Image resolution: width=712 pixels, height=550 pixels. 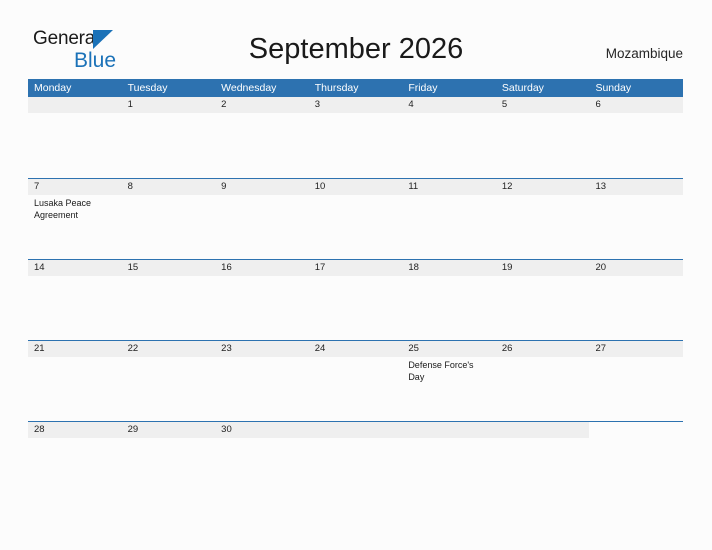 What do you see at coordinates (423, 88) in the screenshot?
I see `weekday-header-friday: Friday` at bounding box center [423, 88].